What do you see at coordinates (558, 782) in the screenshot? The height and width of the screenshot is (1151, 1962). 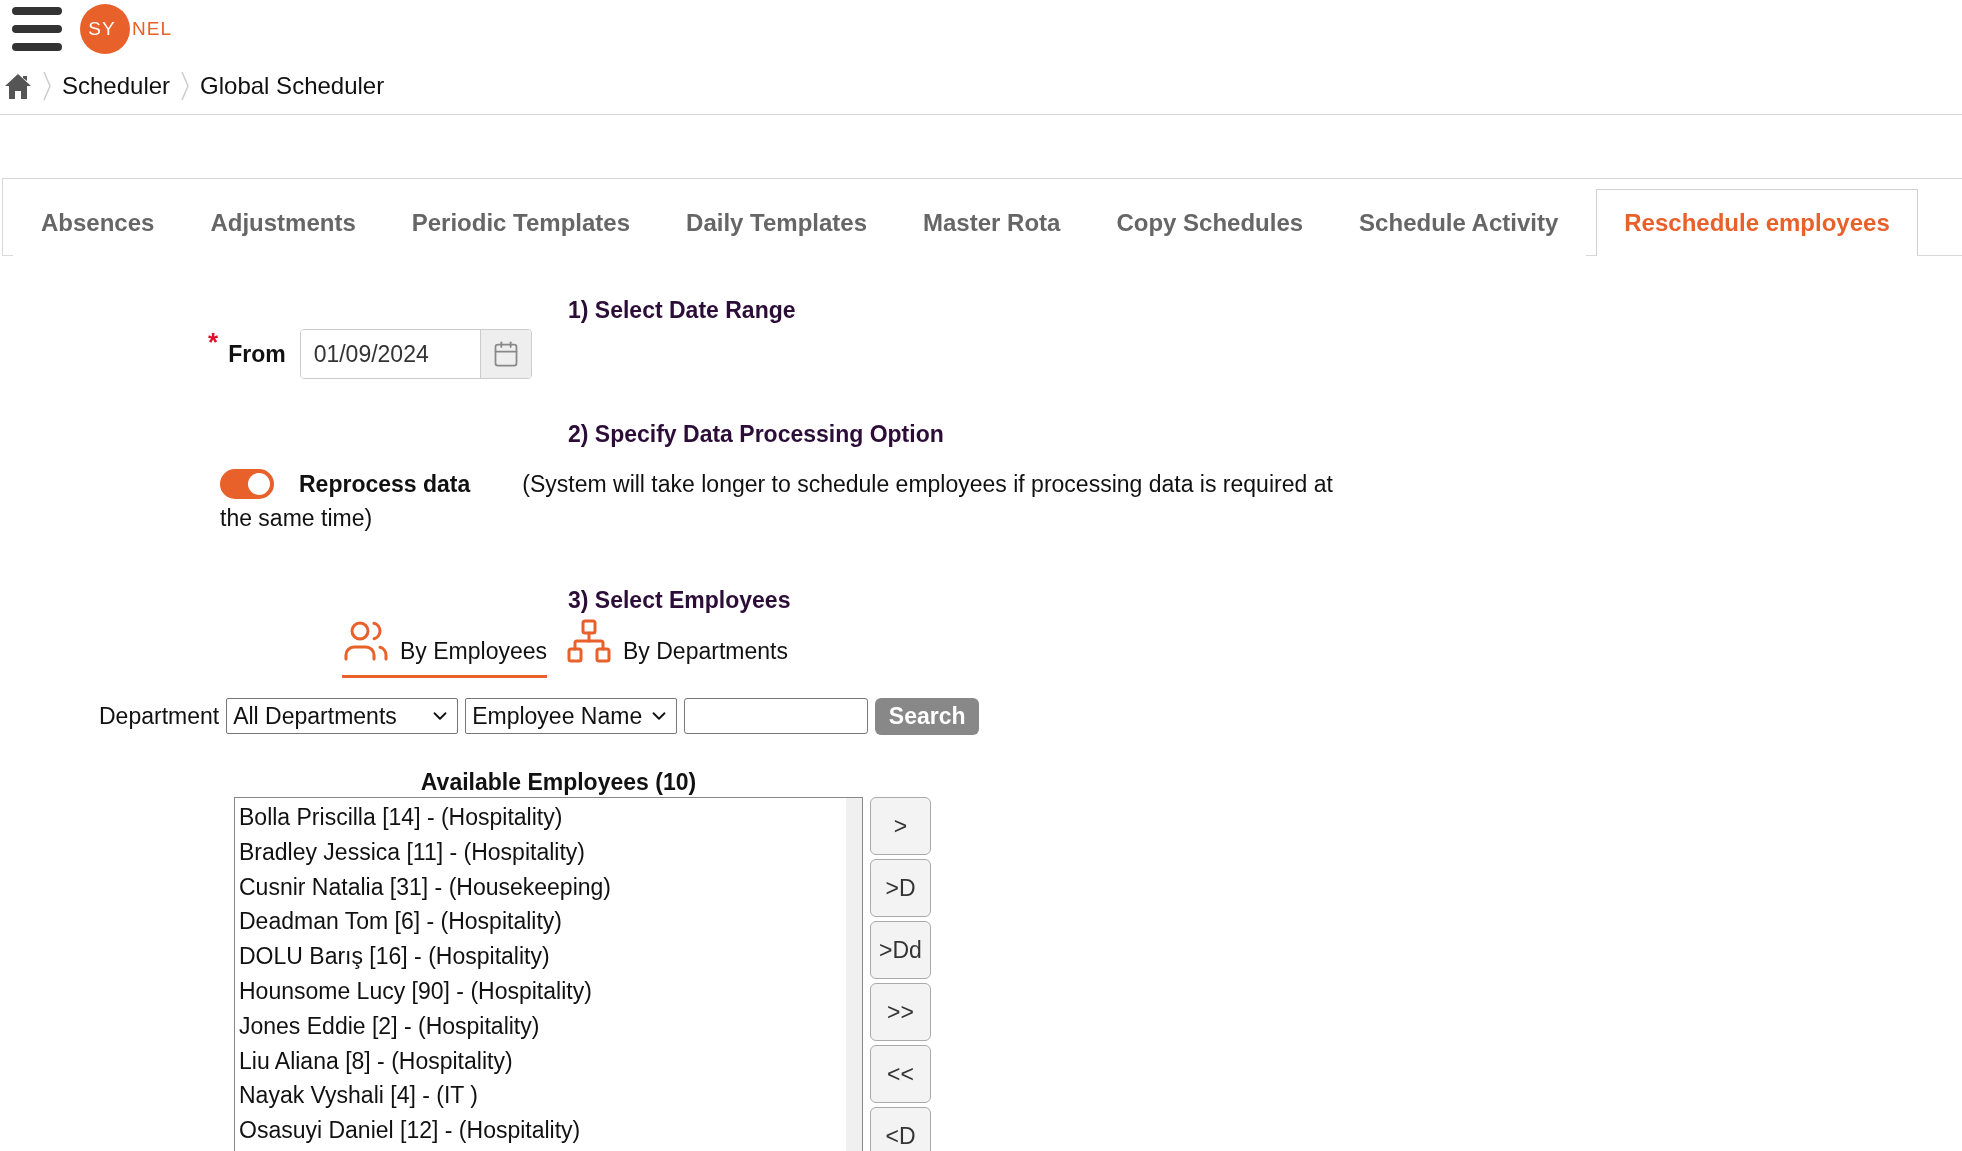 I see `list-title: Available Employees (10)` at bounding box center [558, 782].